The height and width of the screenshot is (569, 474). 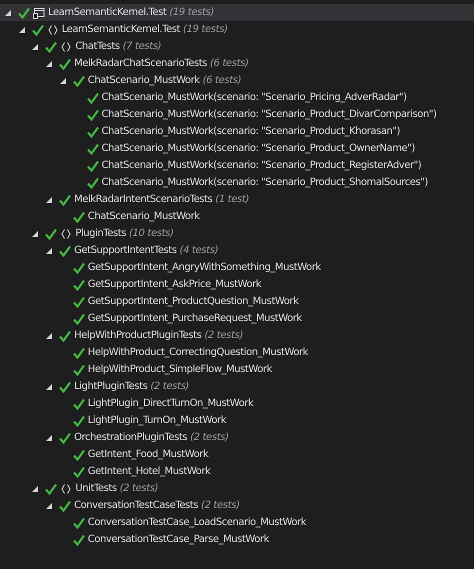 What do you see at coordinates (140, 63) in the screenshot?
I see `test-name: MelkRadarChatScenarioTests` at bounding box center [140, 63].